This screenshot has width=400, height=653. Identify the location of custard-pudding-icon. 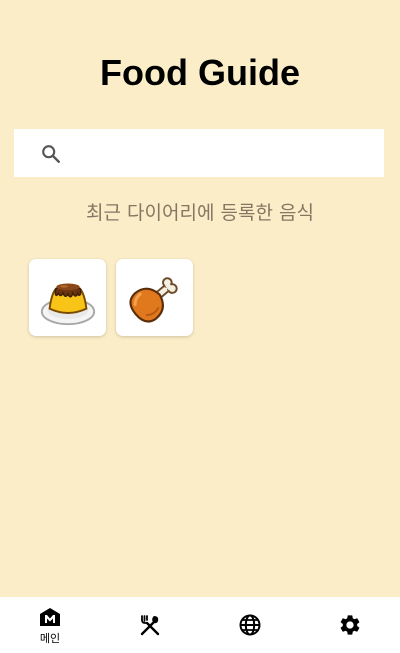
(67, 303).